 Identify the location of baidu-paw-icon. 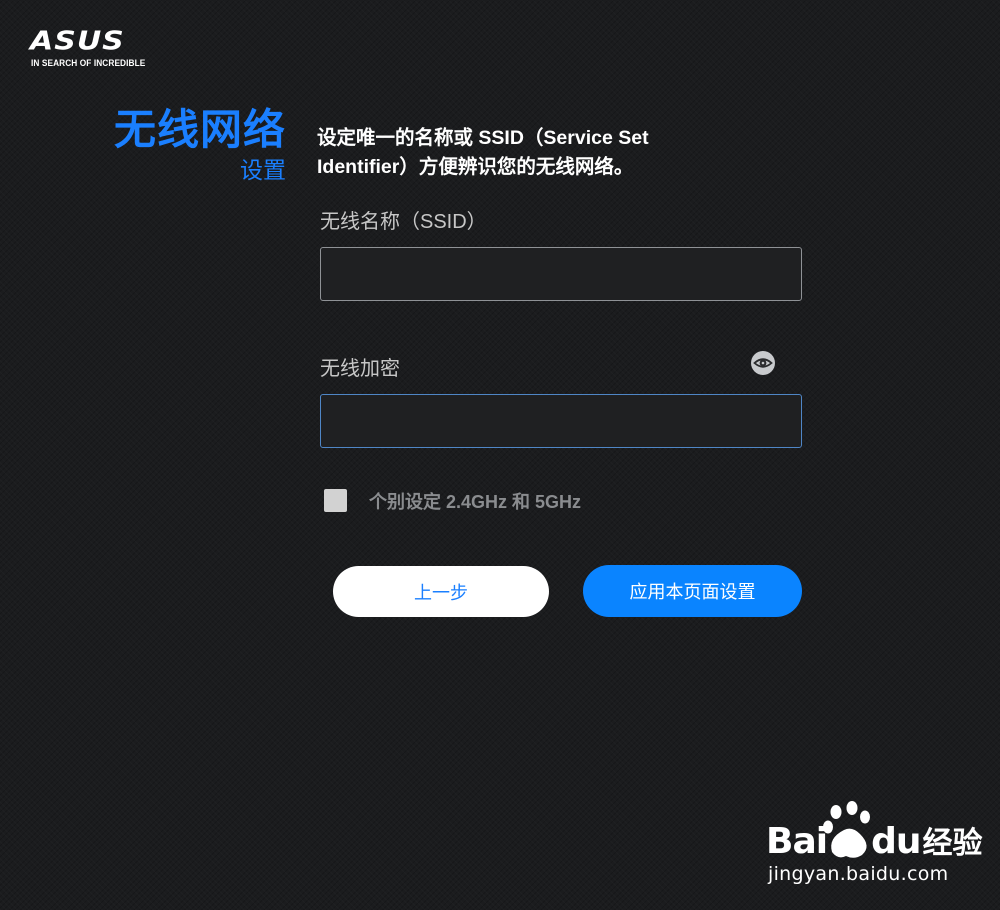
(846, 829).